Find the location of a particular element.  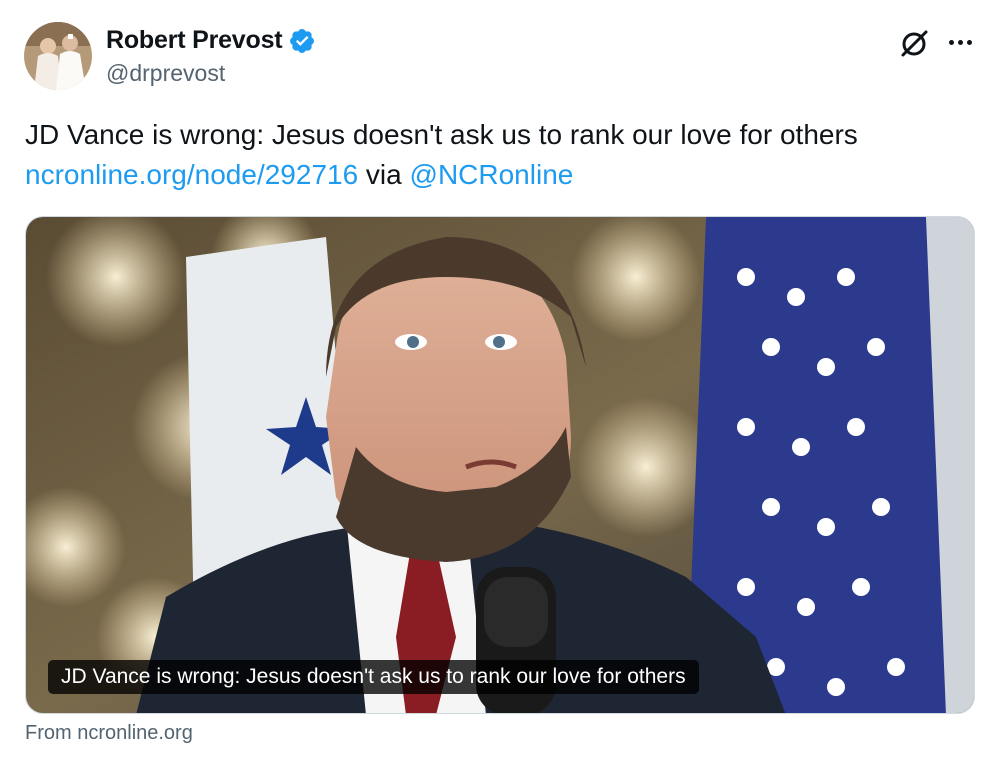

tweet-links-line: ncronline.org/node/292716 via @NCRonline is located at coordinates (500, 175).